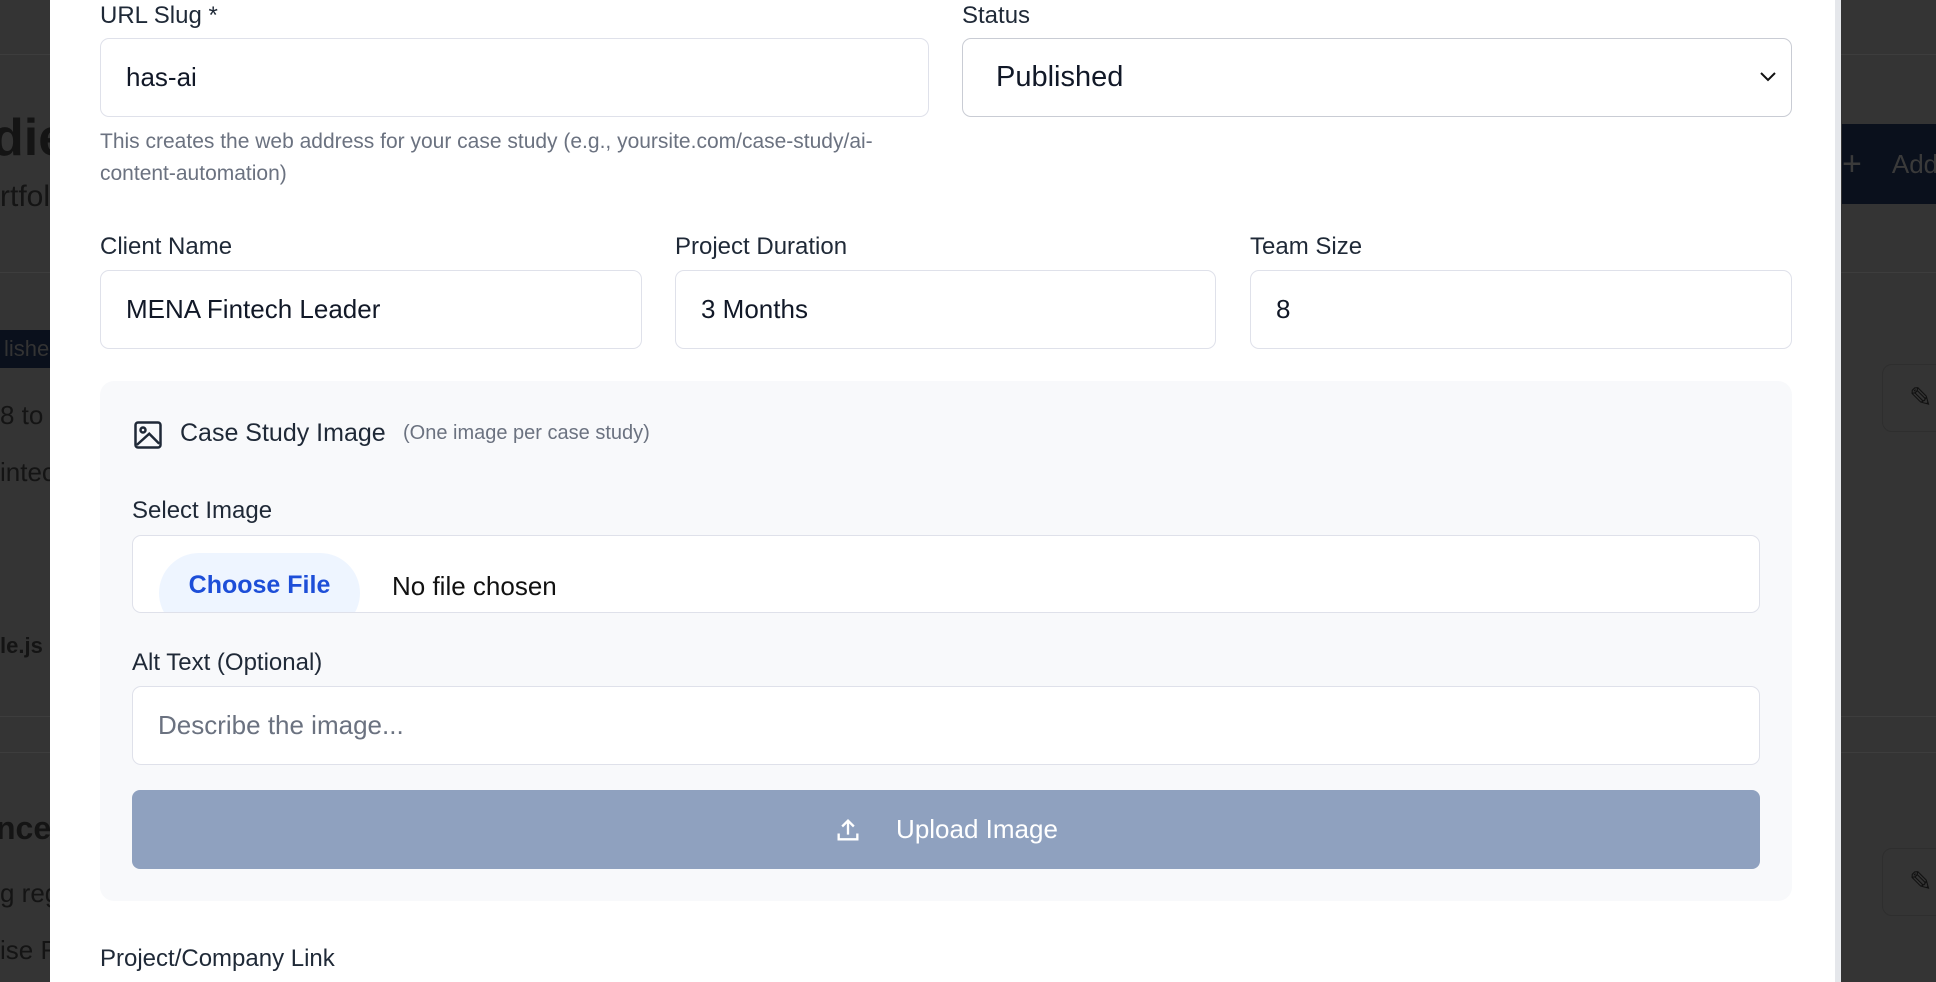 The image size is (1936, 982). What do you see at coordinates (977, 829) in the screenshot?
I see `upload-image-label: Upload Image` at bounding box center [977, 829].